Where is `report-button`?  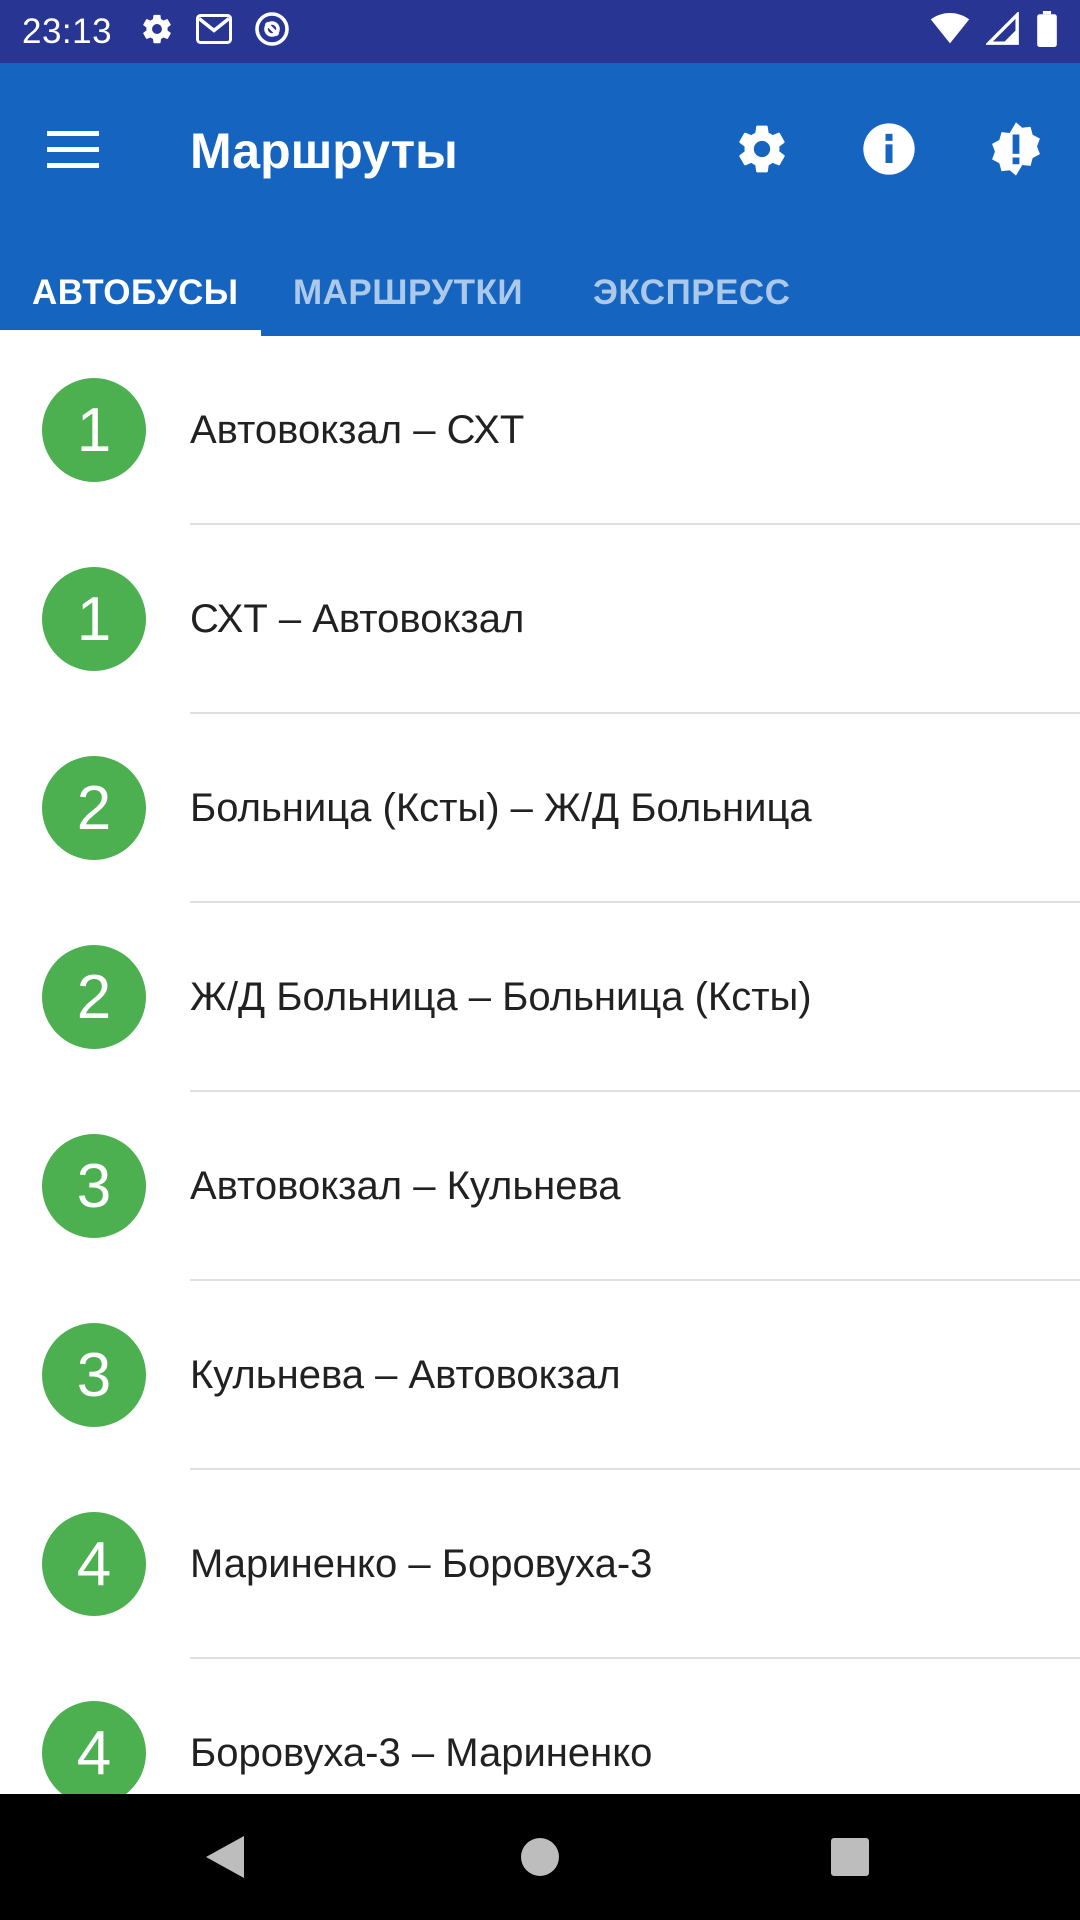
report-button is located at coordinates (1016, 149).